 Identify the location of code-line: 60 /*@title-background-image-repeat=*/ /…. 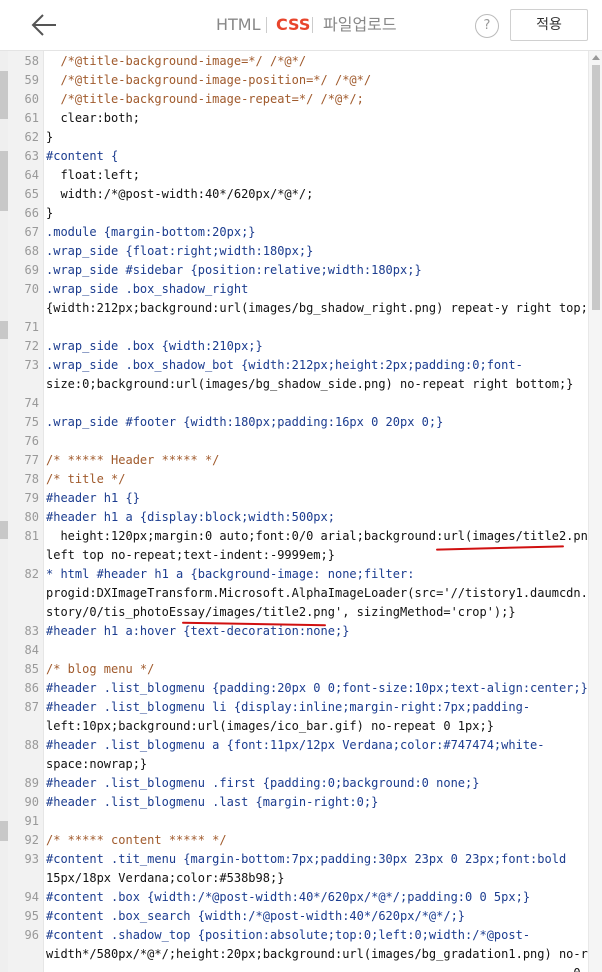
(298, 99).